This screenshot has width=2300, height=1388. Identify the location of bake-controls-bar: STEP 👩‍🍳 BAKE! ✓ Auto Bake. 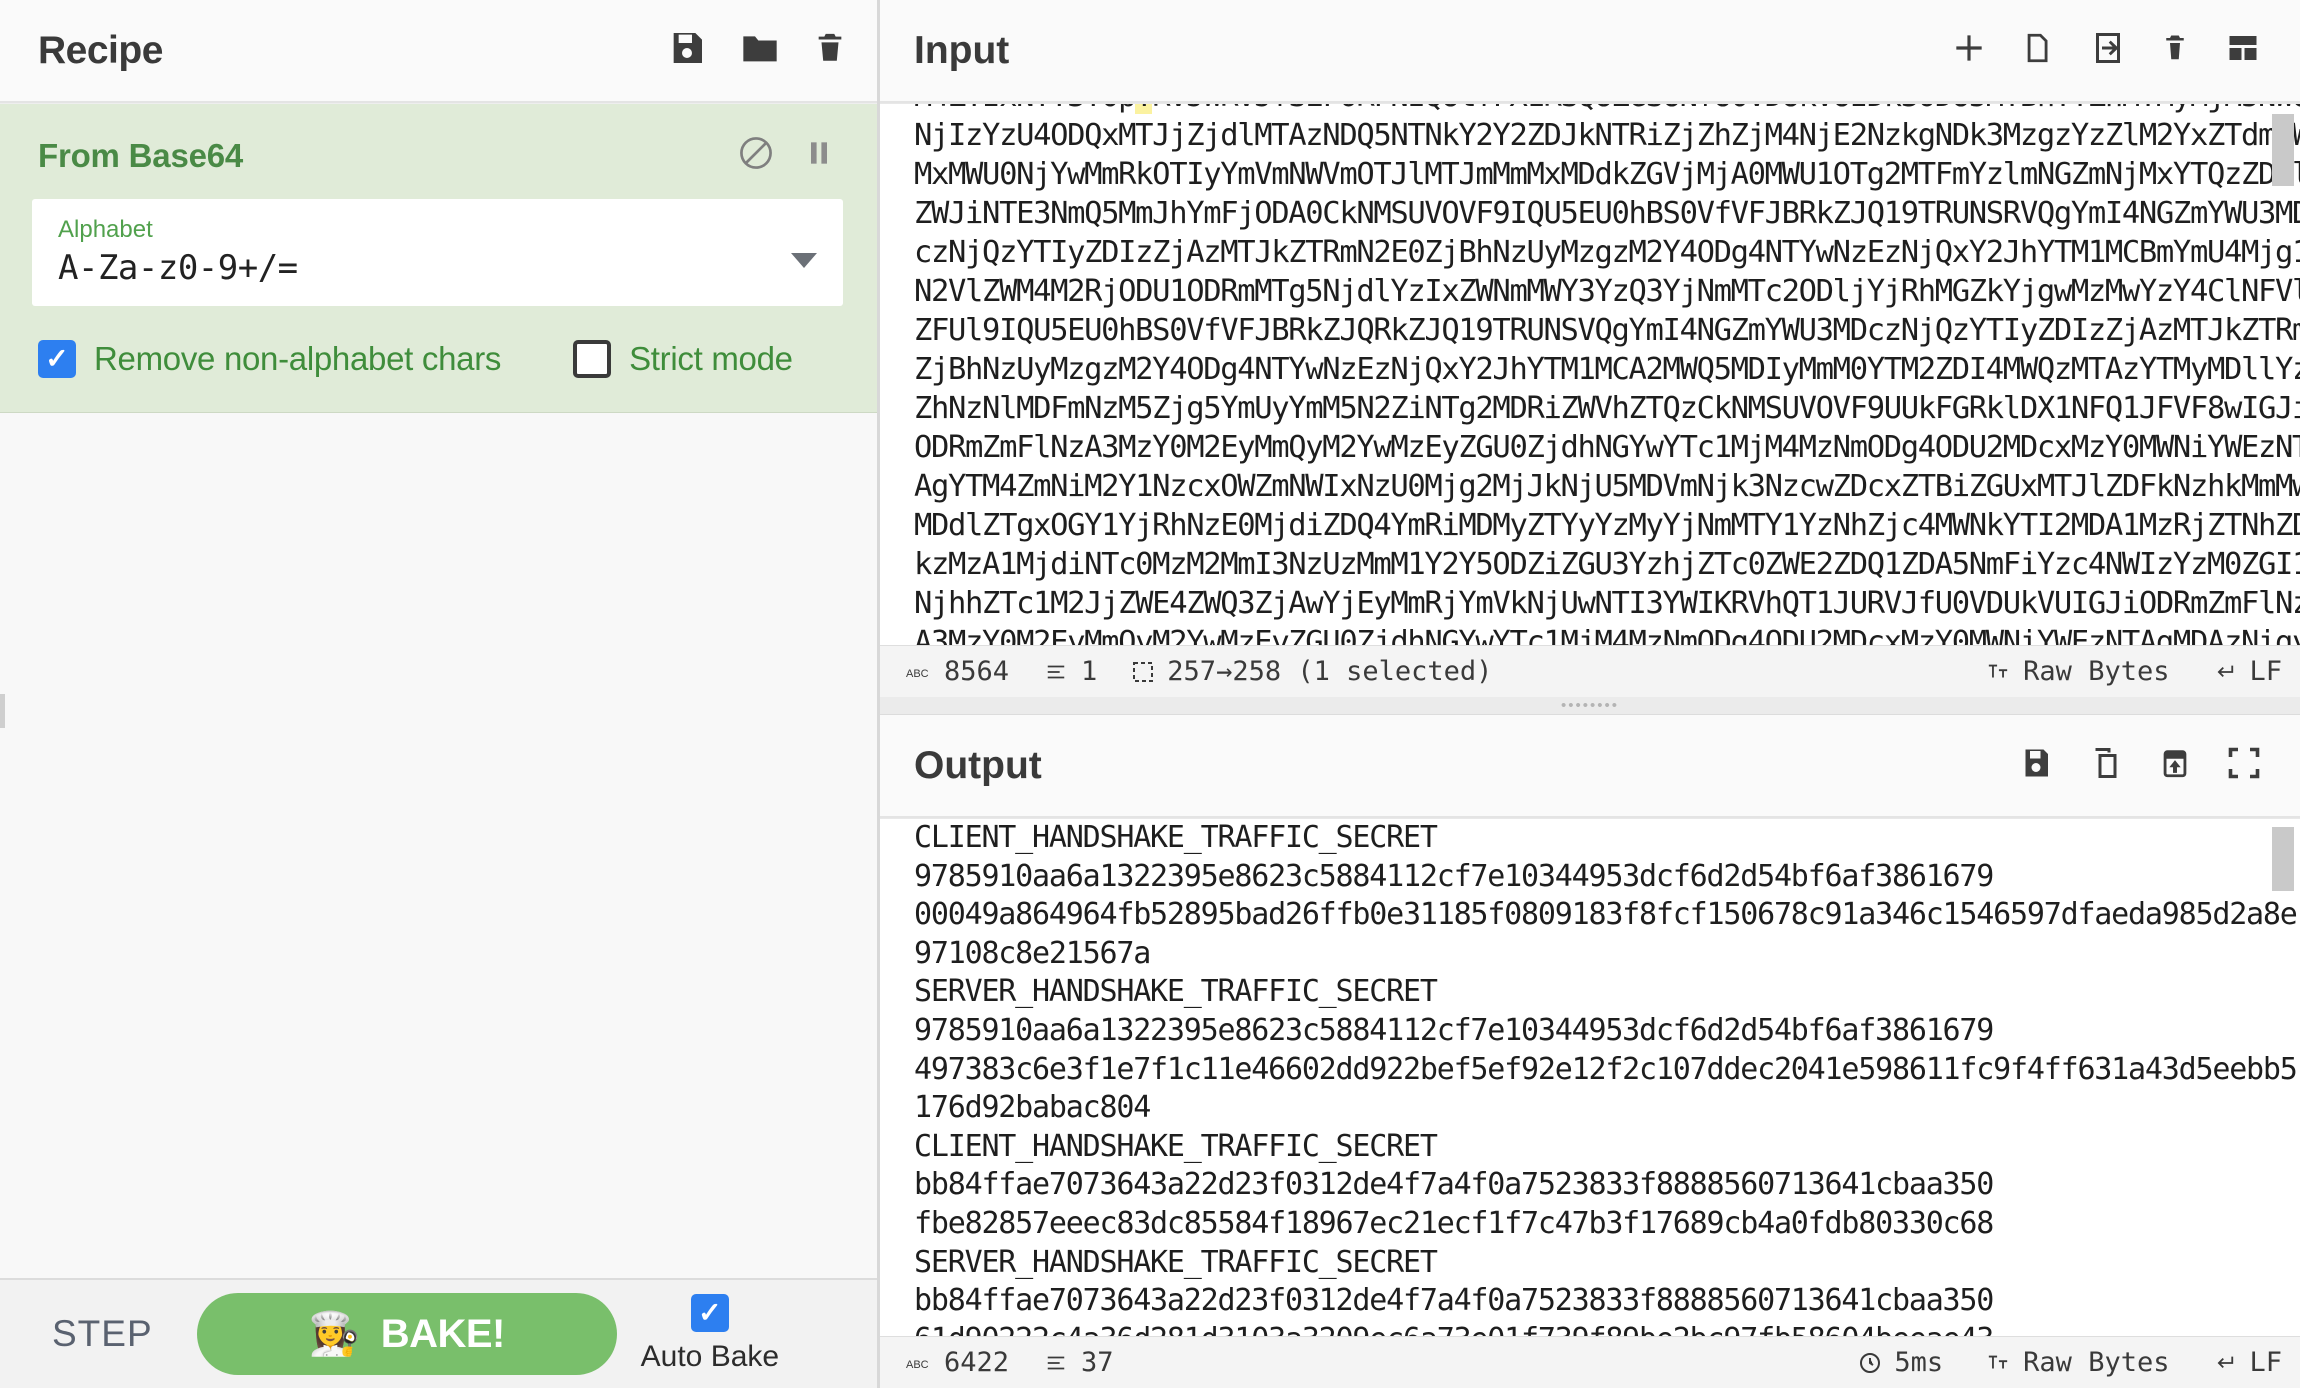
(438, 1333).